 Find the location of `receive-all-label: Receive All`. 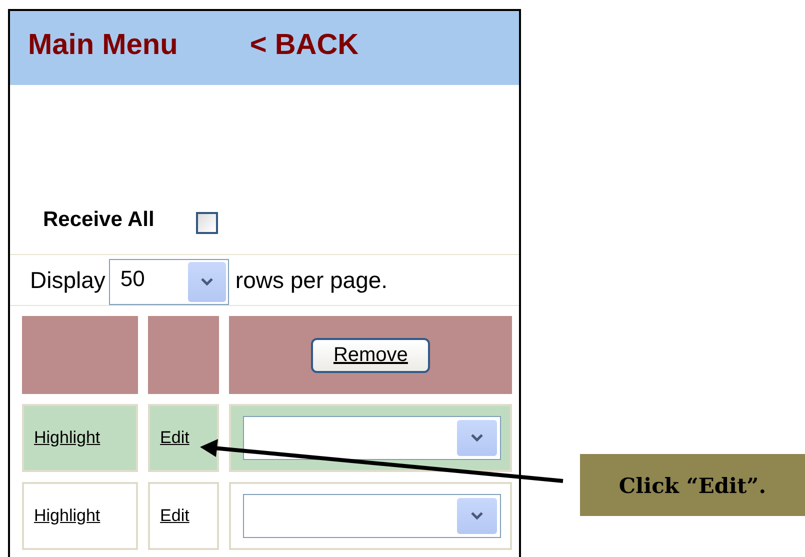

receive-all-label: Receive All is located at coordinates (98, 220).